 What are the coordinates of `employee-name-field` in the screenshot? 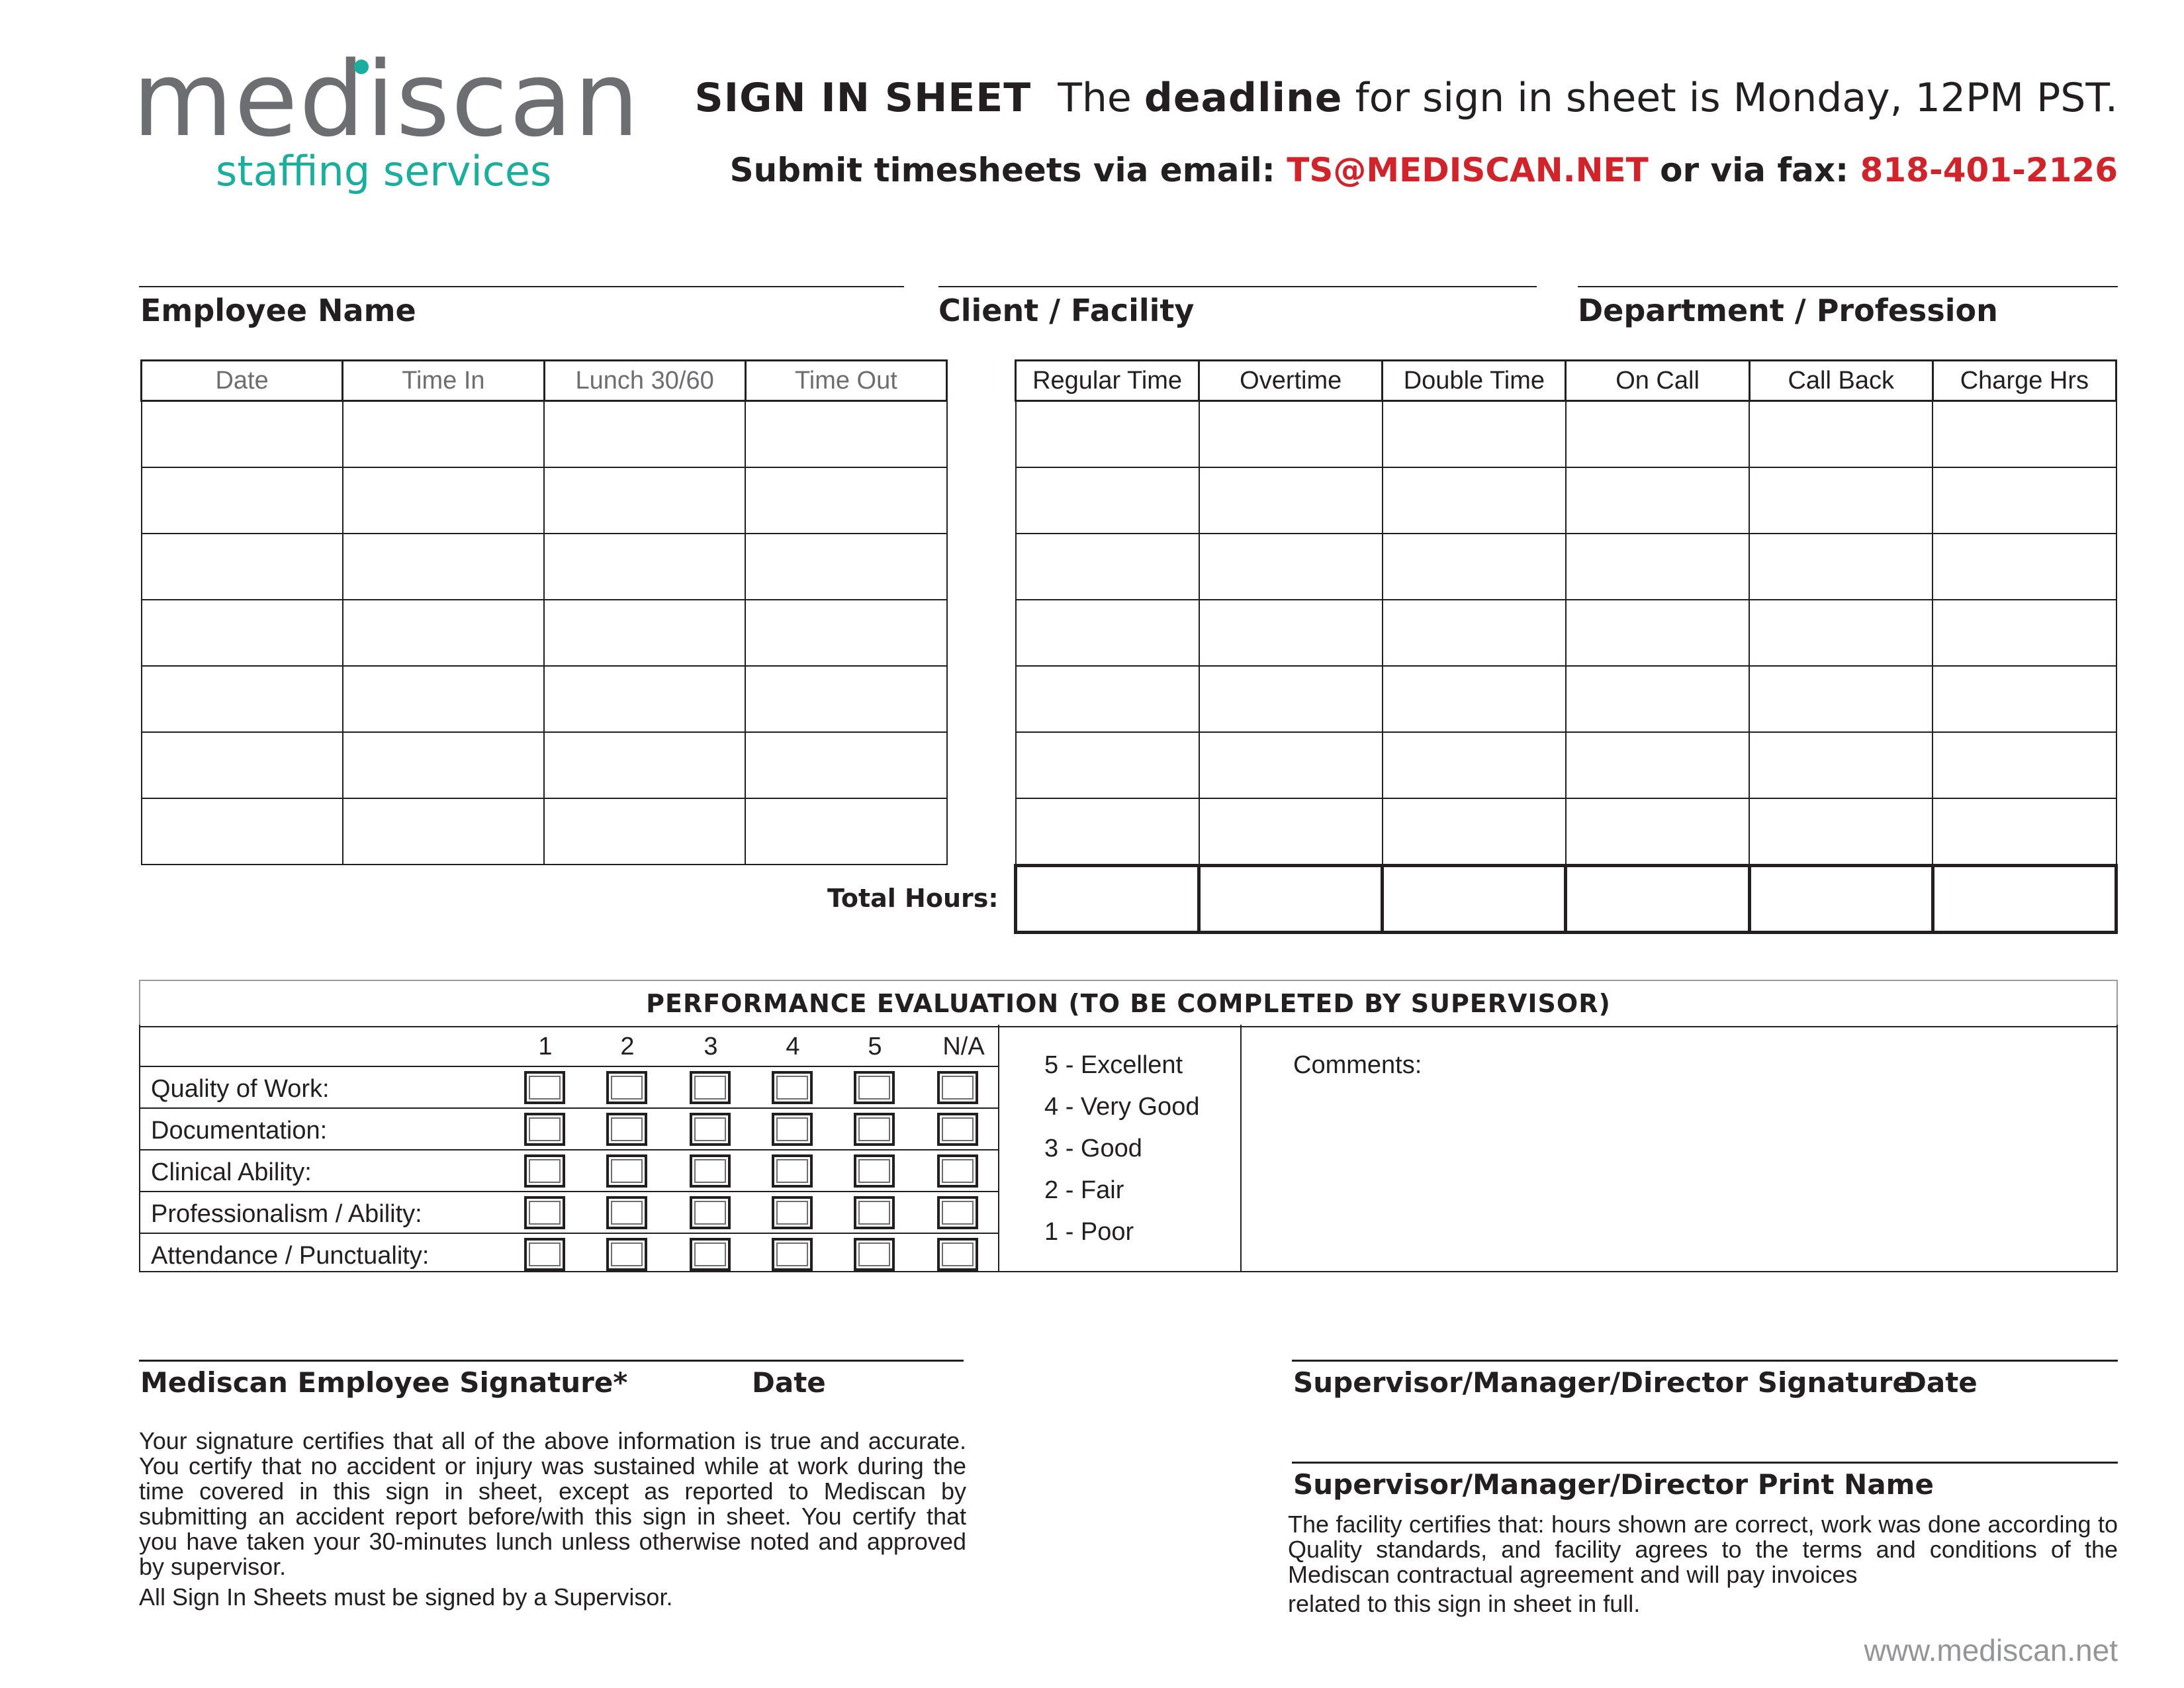 It's located at (521, 286).